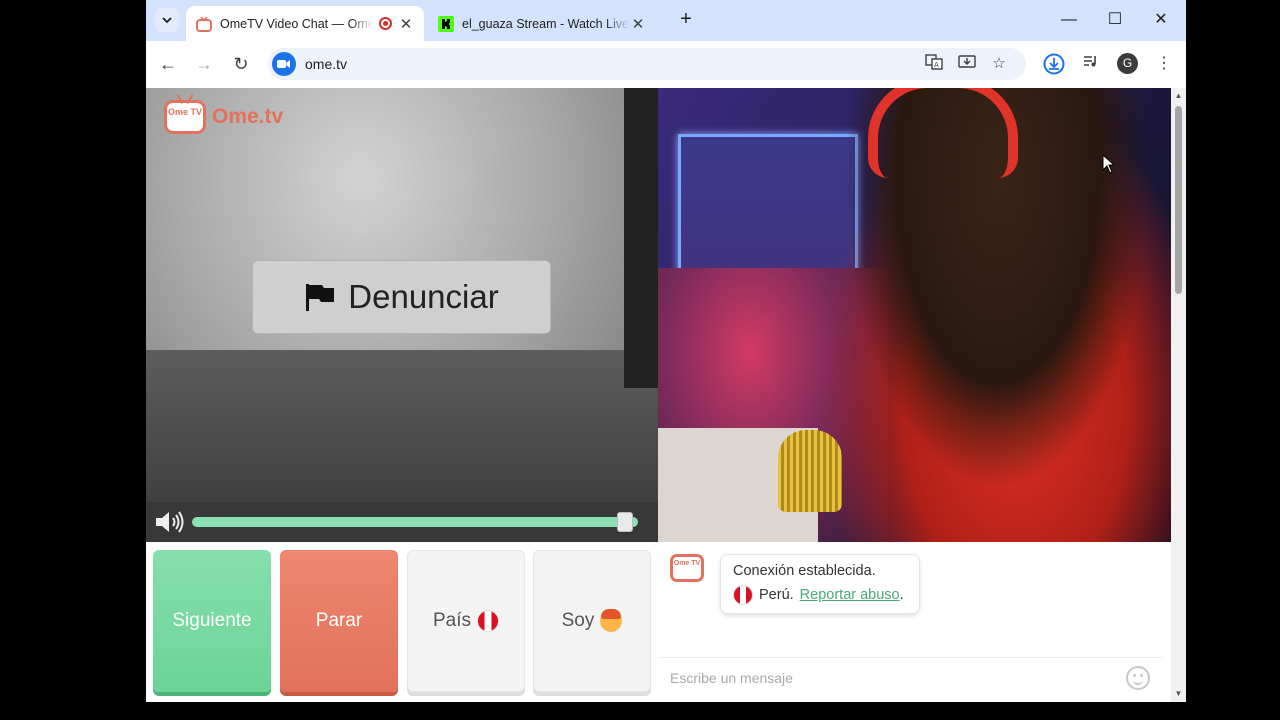 Image resolution: width=1280 pixels, height=720 pixels. What do you see at coordinates (402, 622) in the screenshot?
I see `control-buttons: Siguiente Parar País Soy` at bounding box center [402, 622].